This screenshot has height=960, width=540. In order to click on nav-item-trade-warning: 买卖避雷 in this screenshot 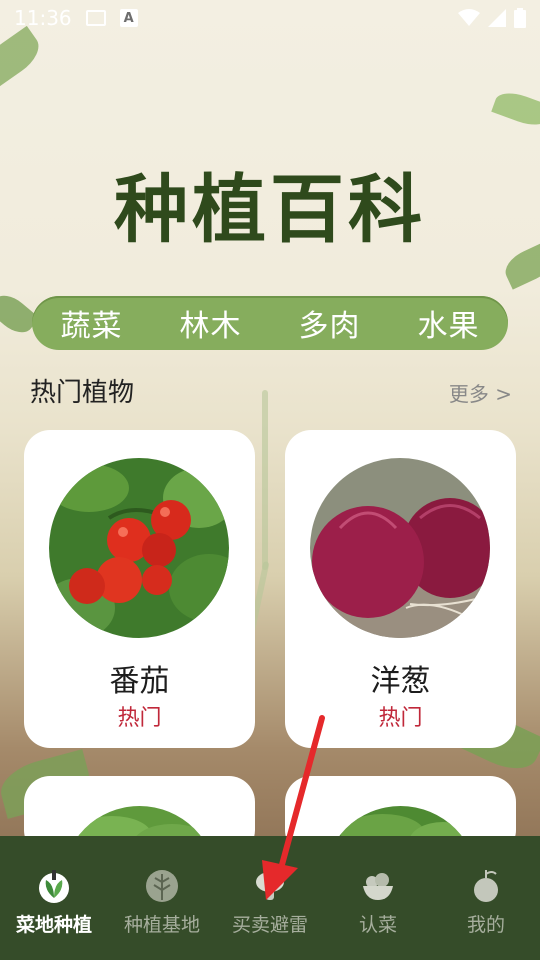, I will do `click(270, 901)`.